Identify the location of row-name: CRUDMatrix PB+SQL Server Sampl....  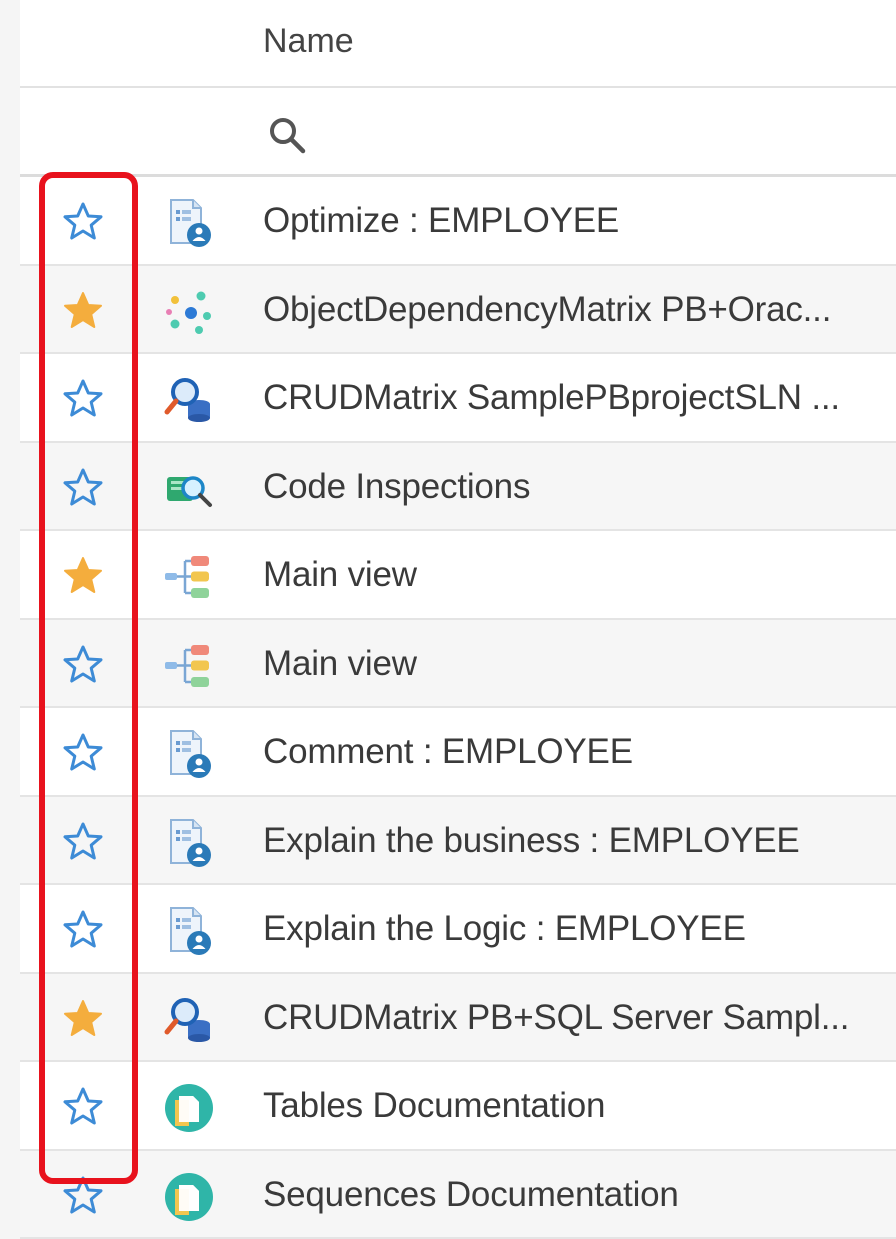
(556, 1018).